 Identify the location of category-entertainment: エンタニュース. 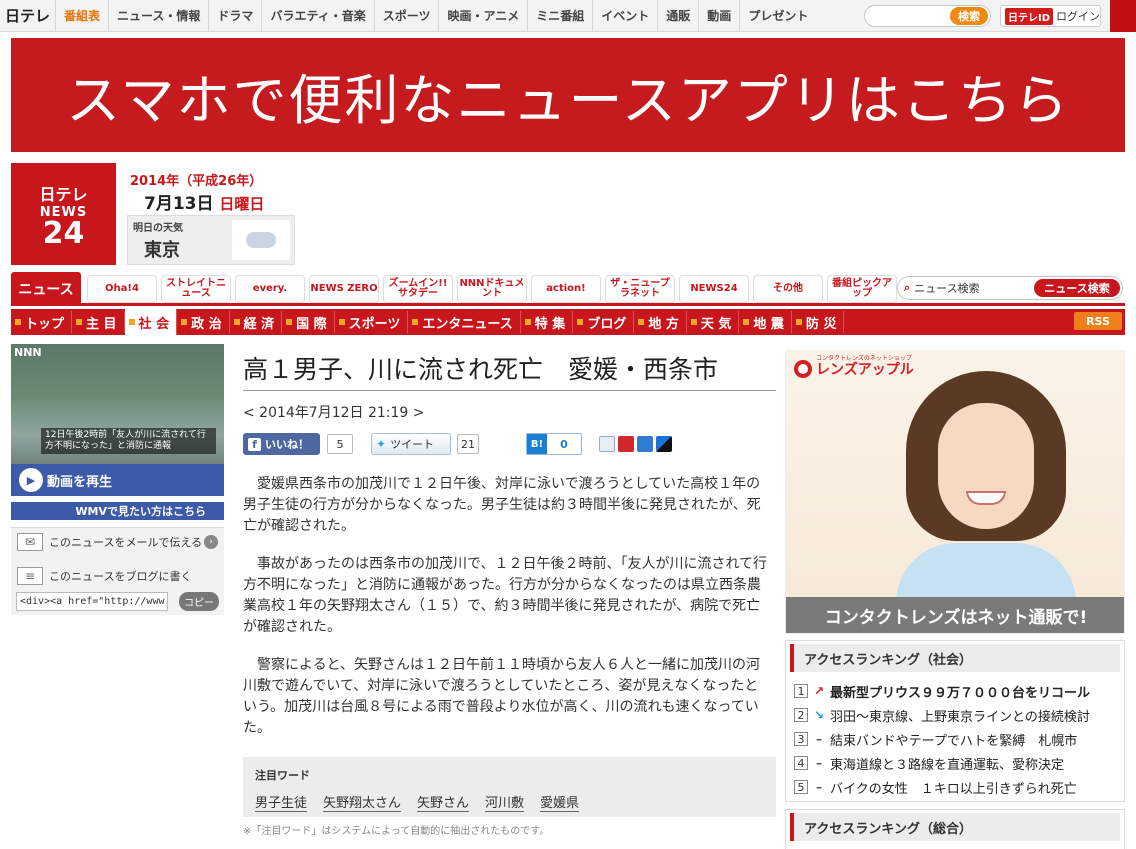
(464, 322).